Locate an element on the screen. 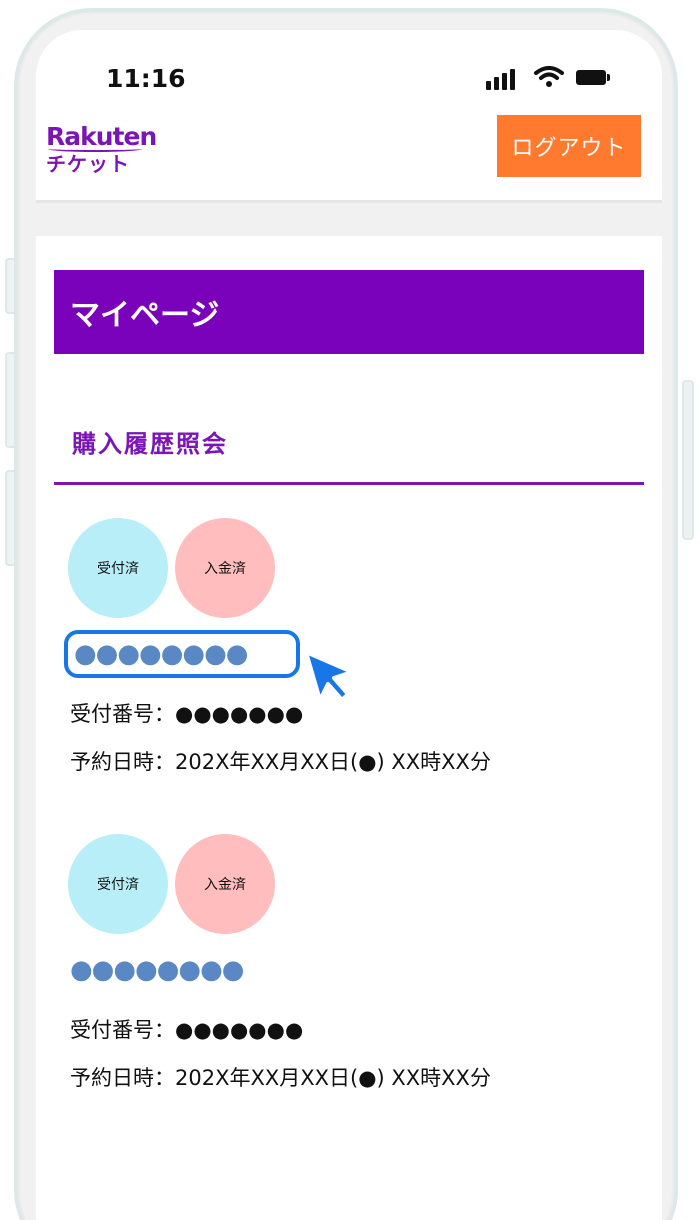 The width and height of the screenshot is (700, 1220). section-title: 購入履歴照会 is located at coordinates (150, 444).